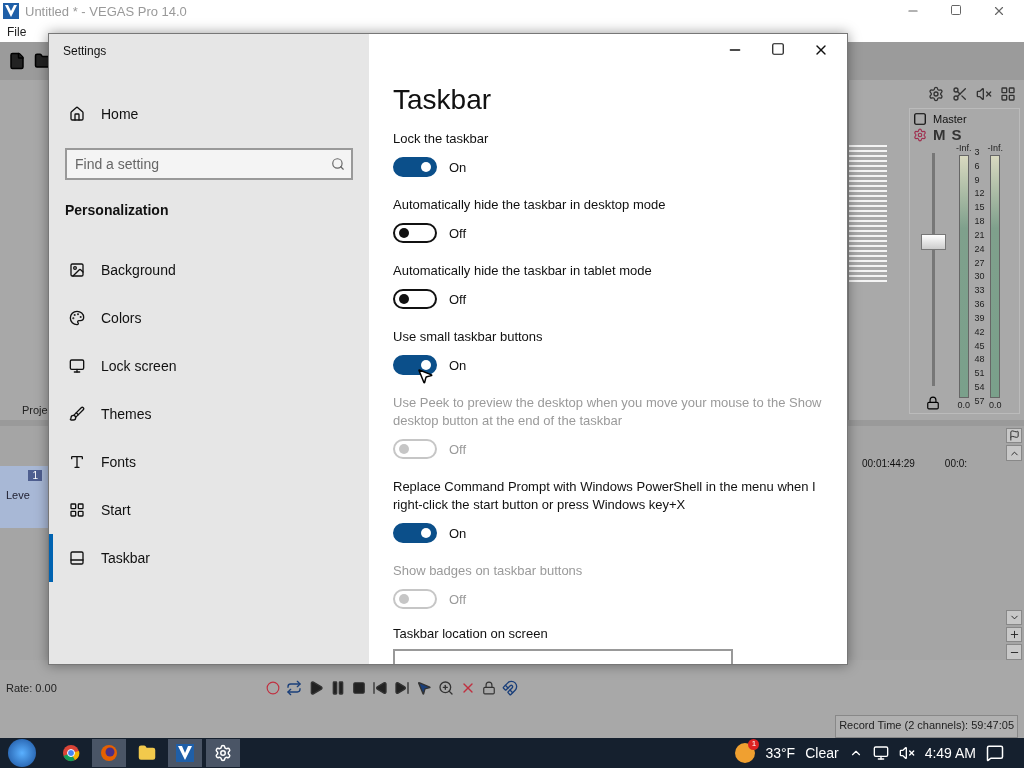 The image size is (1024, 768). I want to click on time-label: 00:0:, so click(956, 464).